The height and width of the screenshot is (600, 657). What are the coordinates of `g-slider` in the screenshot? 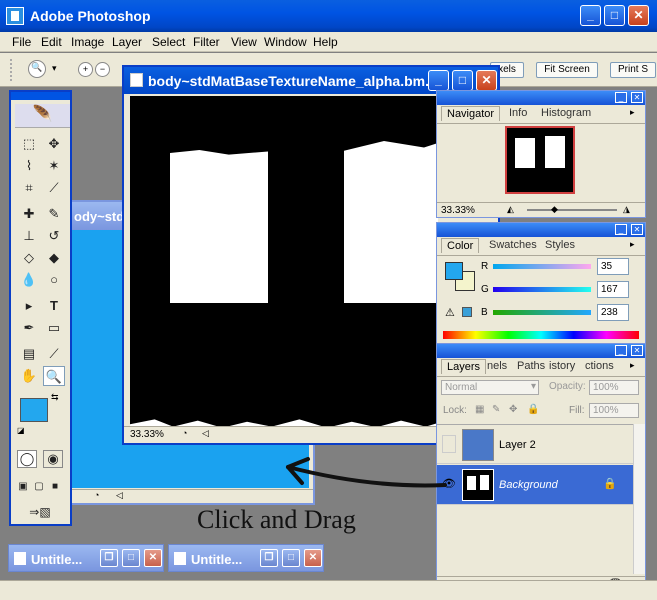 It's located at (542, 289).